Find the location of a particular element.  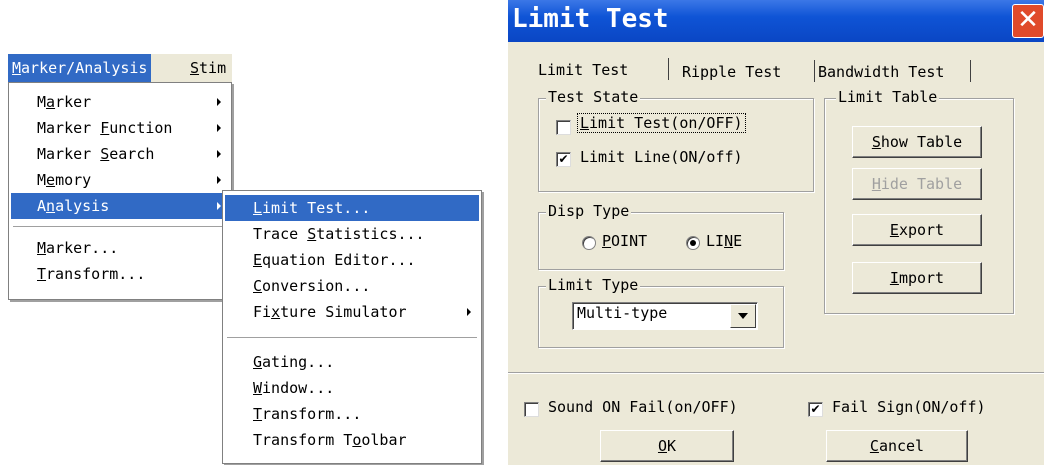

limit-type-label: Limit Type is located at coordinates (593, 285).